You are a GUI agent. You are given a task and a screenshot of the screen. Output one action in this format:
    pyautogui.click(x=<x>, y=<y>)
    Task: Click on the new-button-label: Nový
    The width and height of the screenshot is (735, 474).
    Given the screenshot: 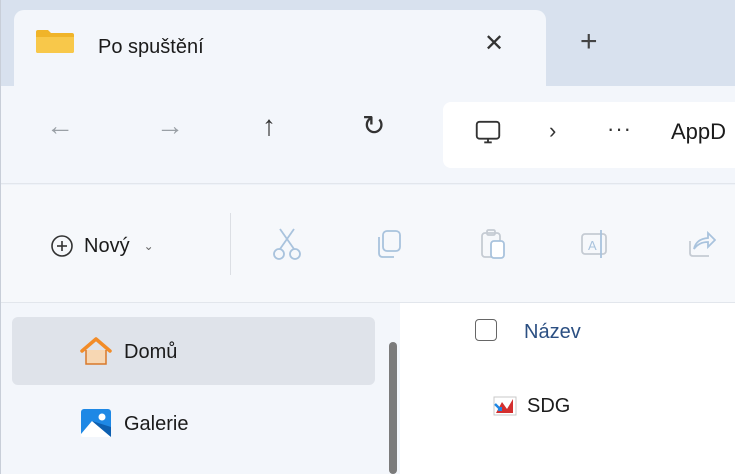 What is the action you would take?
    pyautogui.click(x=107, y=245)
    